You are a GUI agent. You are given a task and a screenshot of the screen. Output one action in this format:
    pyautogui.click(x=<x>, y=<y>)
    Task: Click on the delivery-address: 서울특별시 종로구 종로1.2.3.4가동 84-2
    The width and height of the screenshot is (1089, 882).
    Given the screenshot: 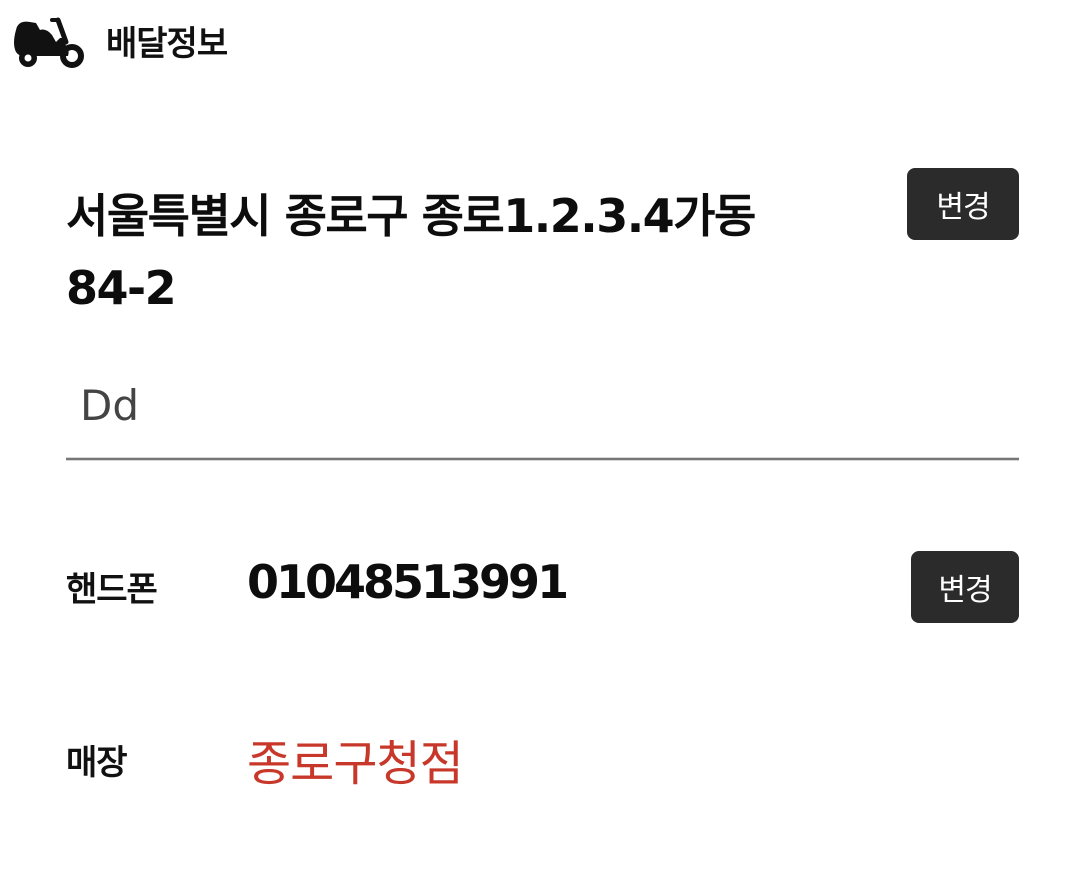 What is the action you would take?
    pyautogui.click(x=436, y=252)
    